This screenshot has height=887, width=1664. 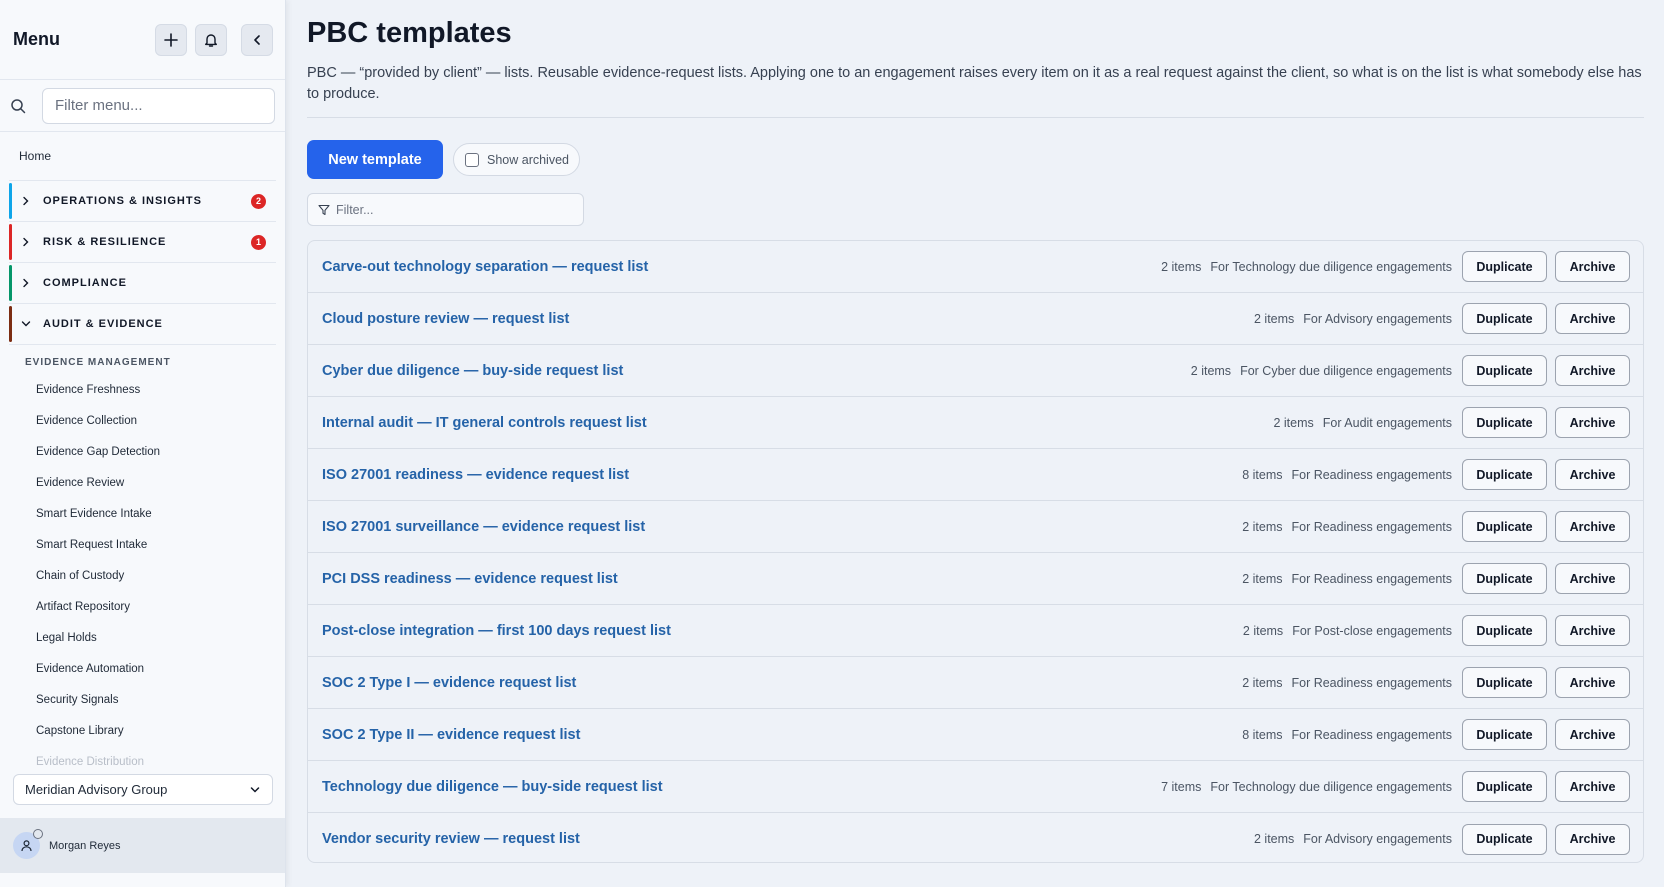 I want to click on template-engagement-type: For Cyber due diligence engagements, so click(x=1346, y=370).